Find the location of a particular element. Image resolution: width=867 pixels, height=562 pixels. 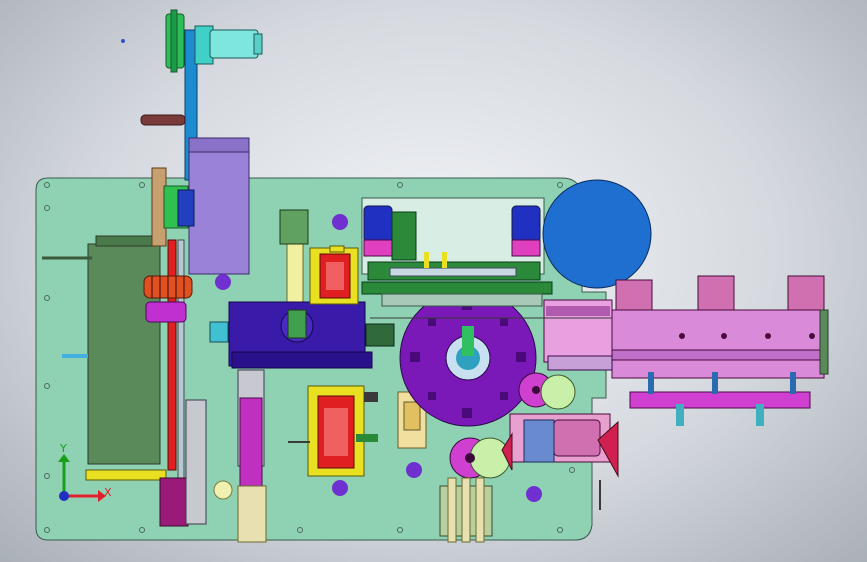

triad-x-label: X is located at coordinates (108, 492).